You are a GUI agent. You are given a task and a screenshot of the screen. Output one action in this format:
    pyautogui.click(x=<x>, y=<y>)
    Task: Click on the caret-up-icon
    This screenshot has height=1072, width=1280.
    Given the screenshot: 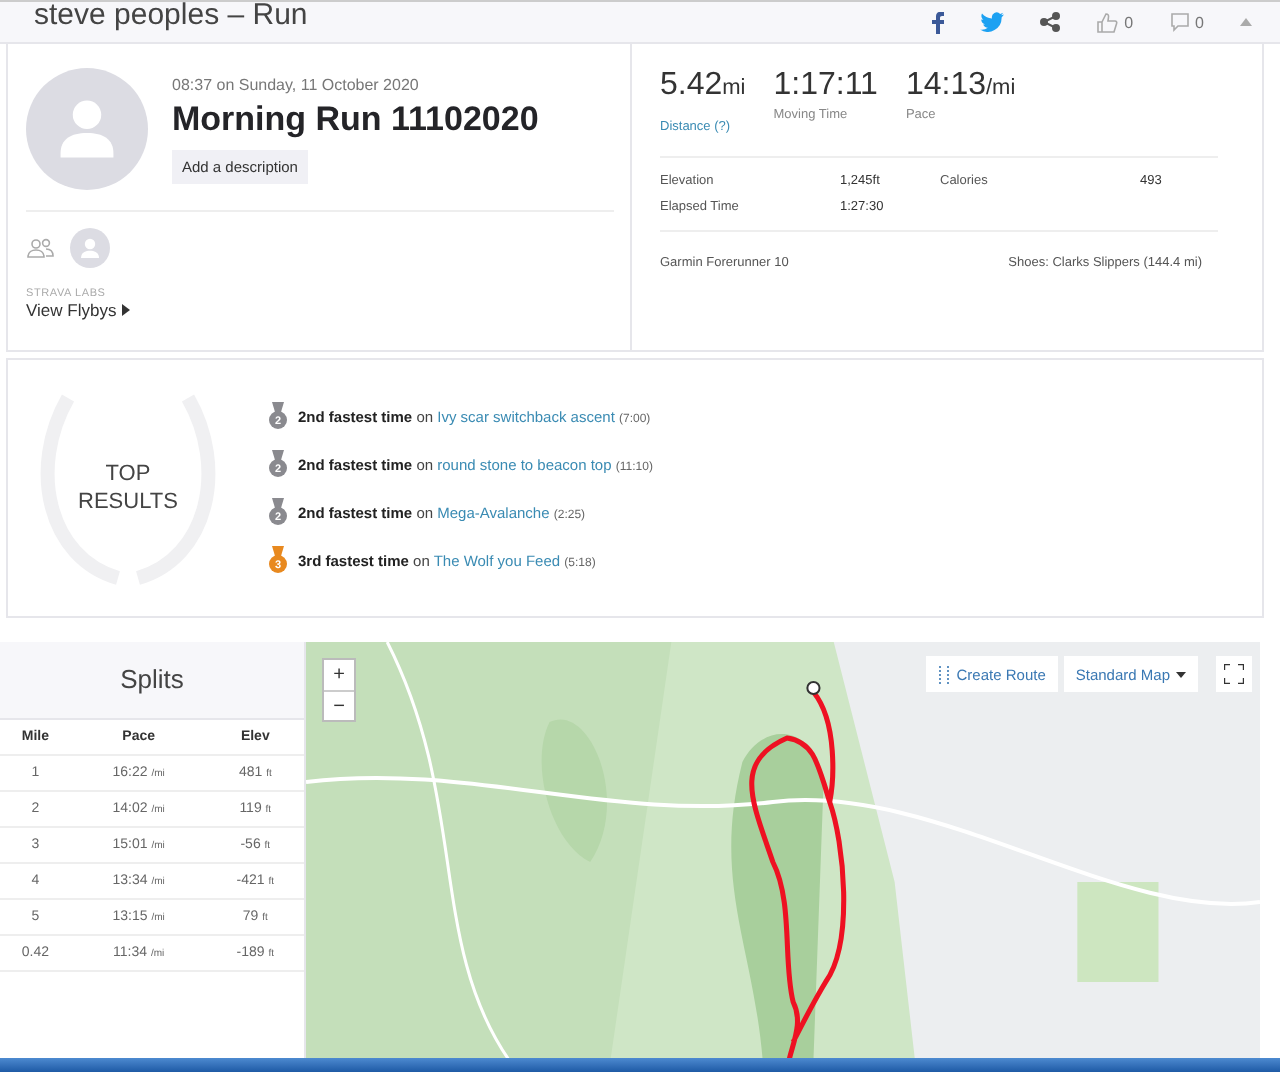 What is the action you would take?
    pyautogui.click(x=1246, y=22)
    